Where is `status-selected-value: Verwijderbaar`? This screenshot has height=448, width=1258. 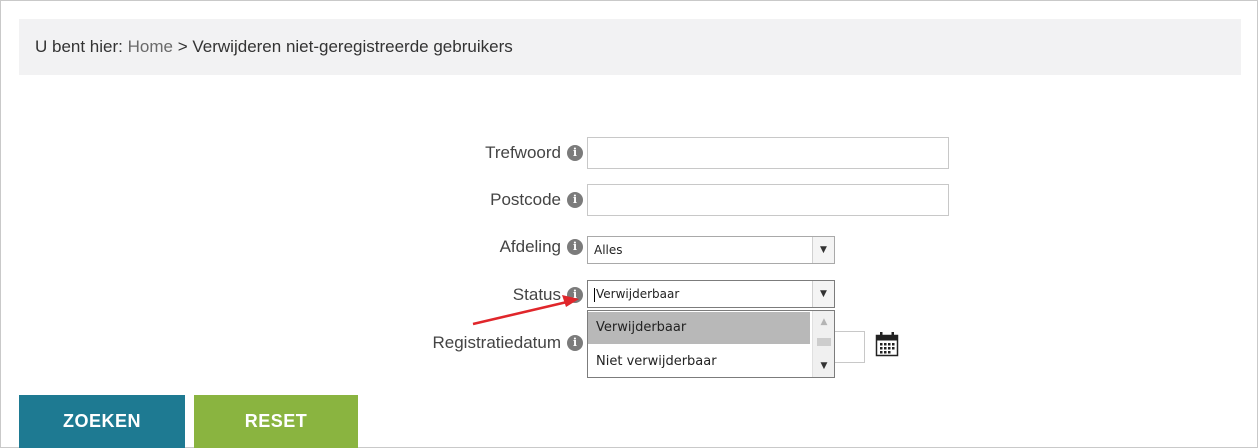
status-selected-value: Verwijderbaar is located at coordinates (638, 294).